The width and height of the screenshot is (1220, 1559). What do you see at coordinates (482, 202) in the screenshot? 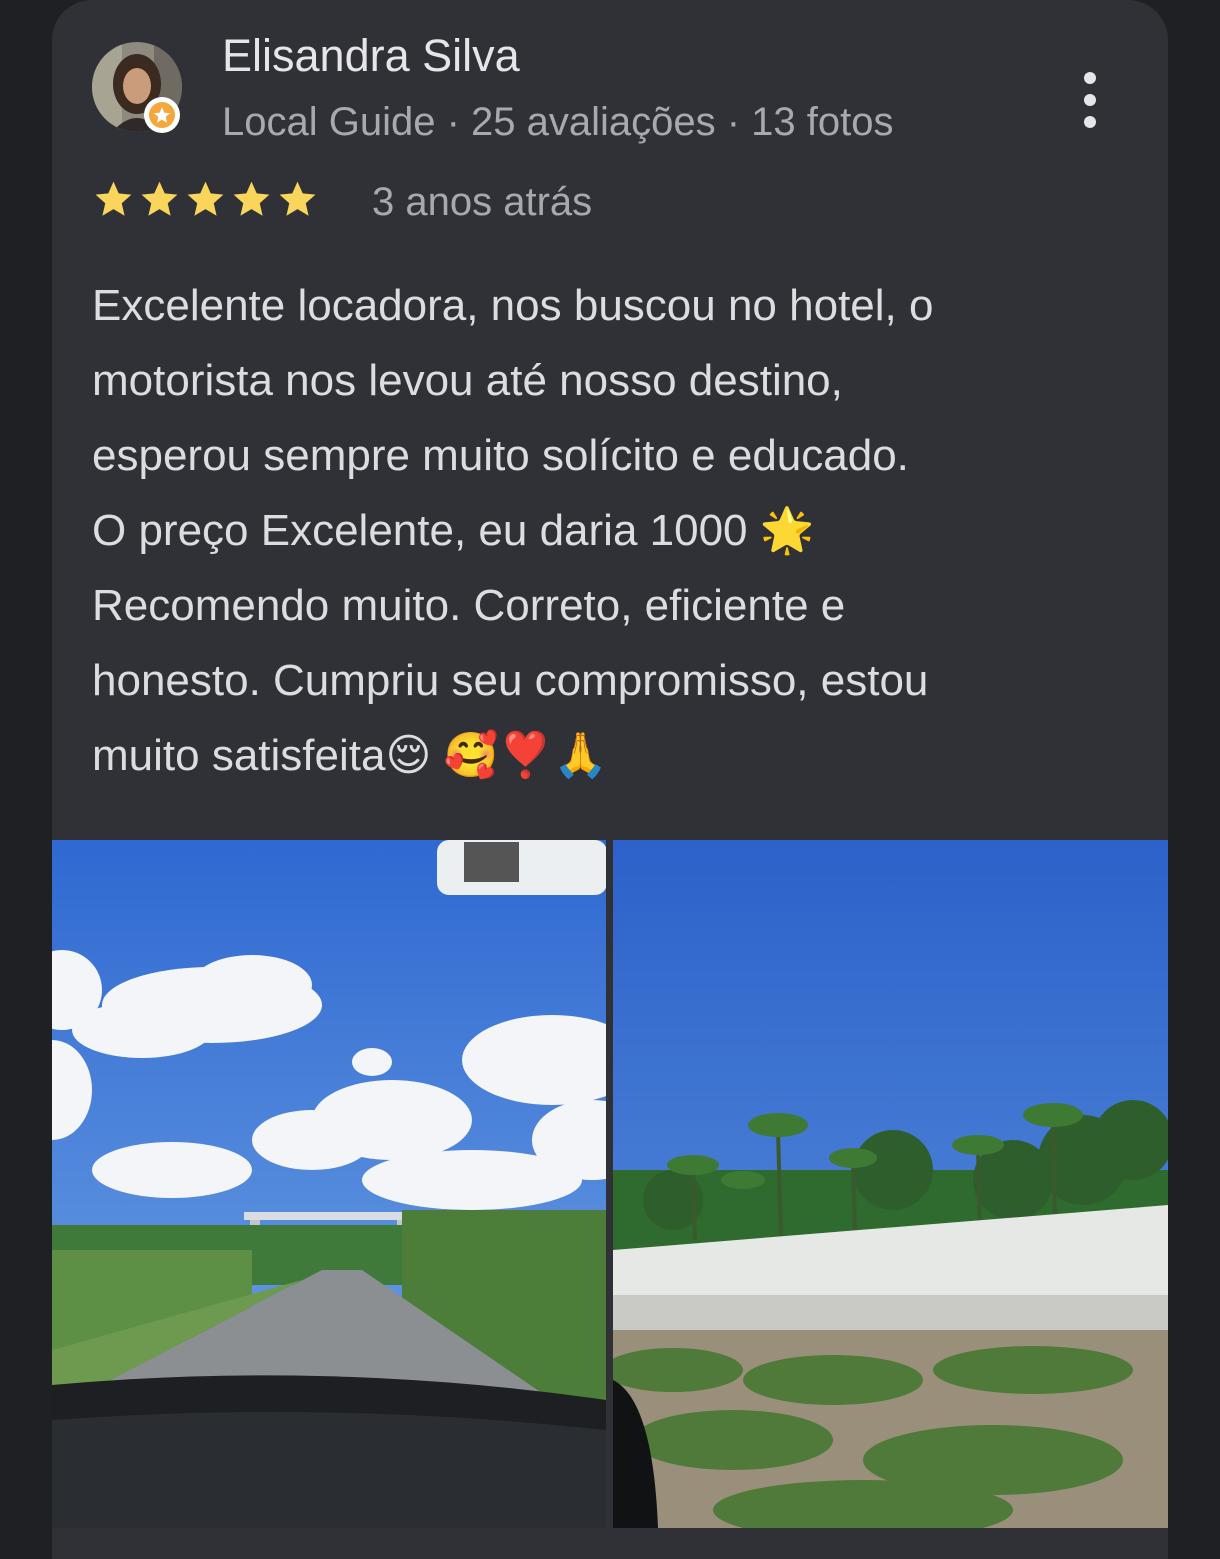
I see `review-time: 3 anos atrás` at bounding box center [482, 202].